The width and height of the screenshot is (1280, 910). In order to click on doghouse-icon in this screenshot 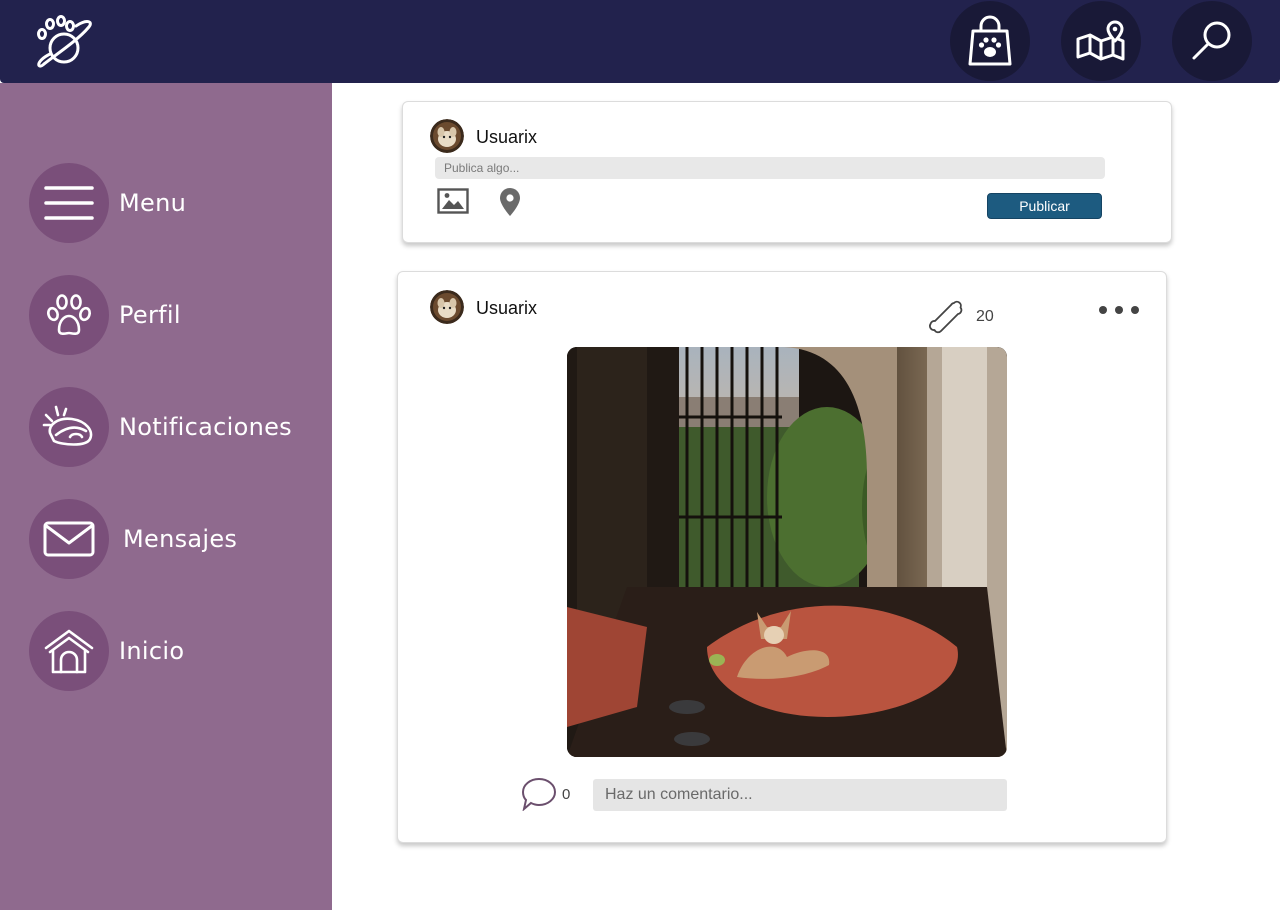, I will do `click(69, 651)`.